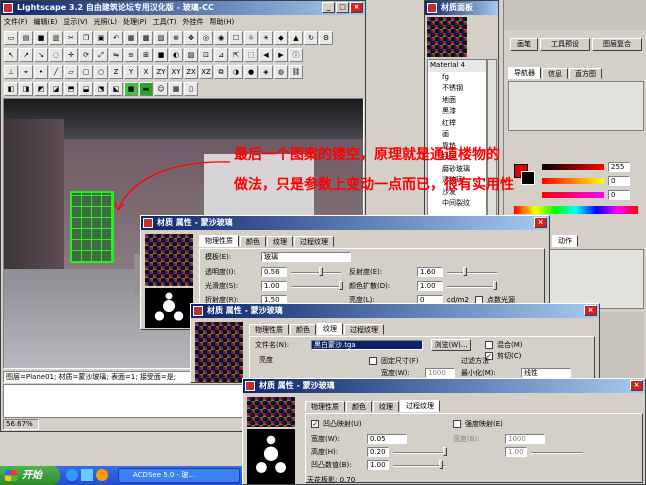 The width and height of the screenshot is (646, 485). What do you see at coordinates (590, 310) in the screenshot?
I see `dialog2-close-button: ×` at bounding box center [590, 310].